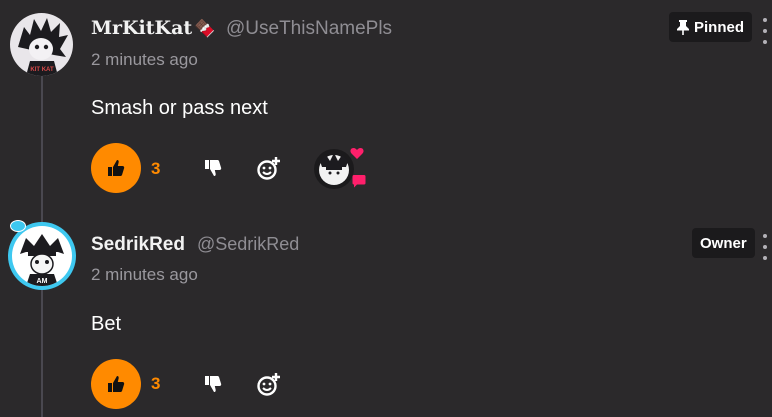 The height and width of the screenshot is (417, 772). What do you see at coordinates (357, 156) in the screenshot?
I see `heart-icon` at bounding box center [357, 156].